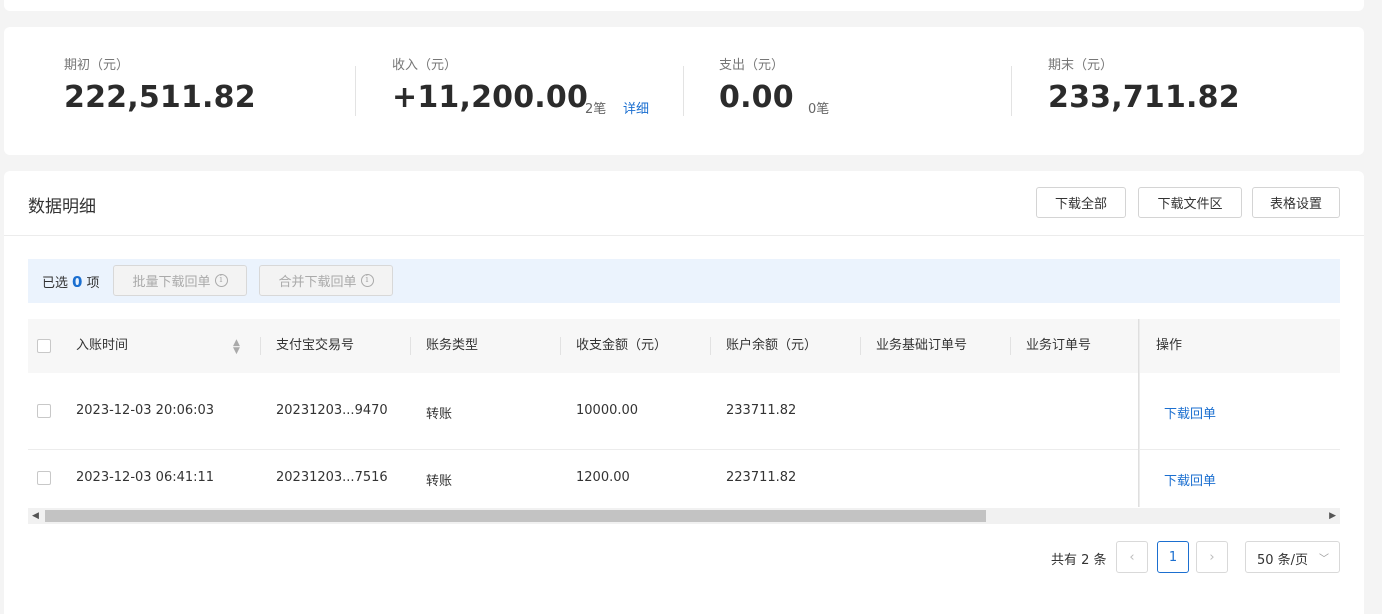  Describe the element at coordinates (819, 109) in the screenshot. I see `expense-count: 0笔` at that location.